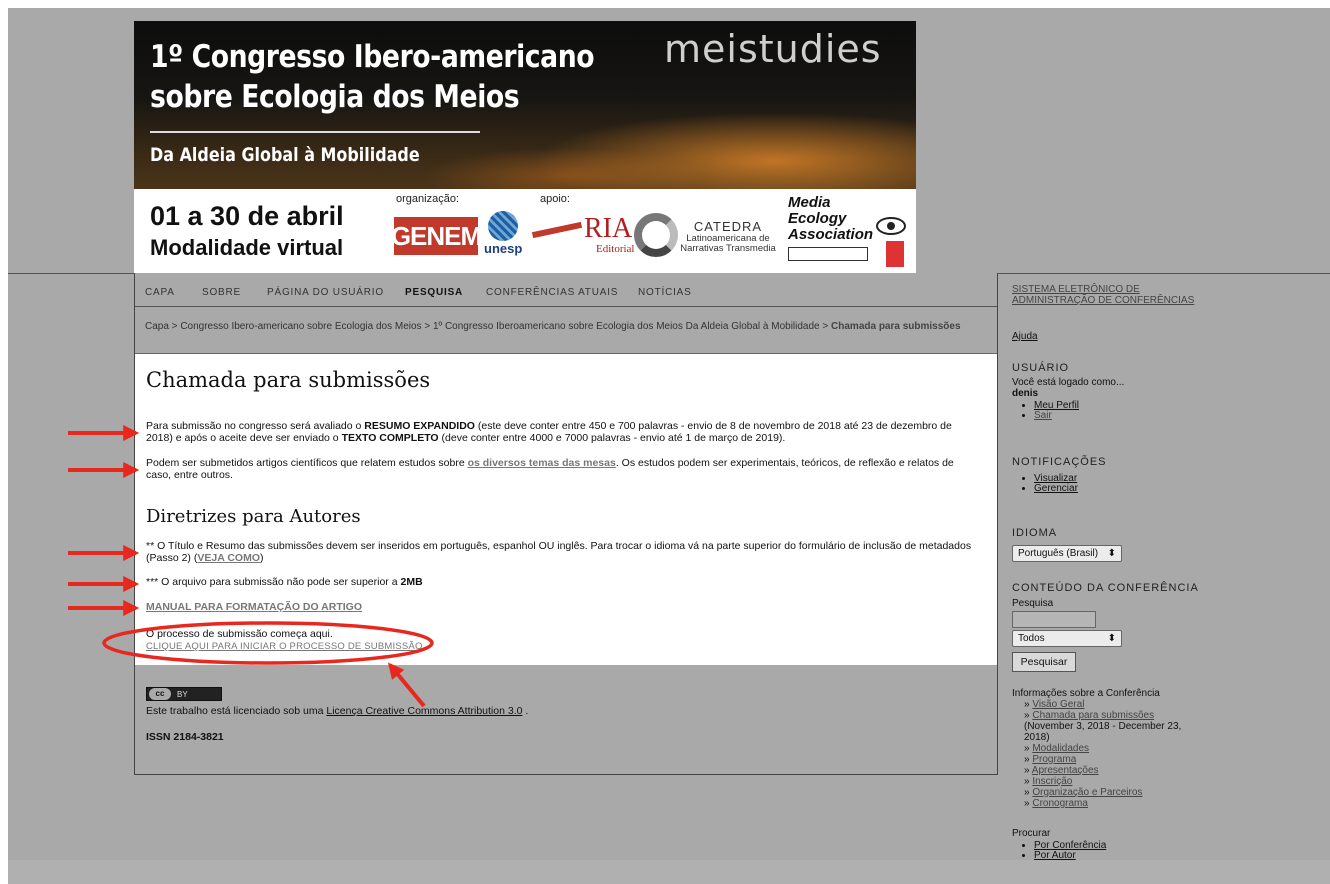  I want to click on notifications-heading: NOTIFICAÇÕES, so click(1059, 462).